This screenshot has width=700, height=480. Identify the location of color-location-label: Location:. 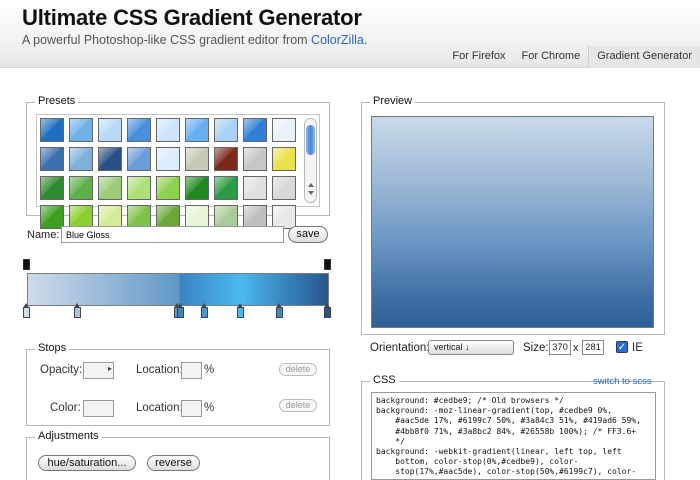
(159, 408).